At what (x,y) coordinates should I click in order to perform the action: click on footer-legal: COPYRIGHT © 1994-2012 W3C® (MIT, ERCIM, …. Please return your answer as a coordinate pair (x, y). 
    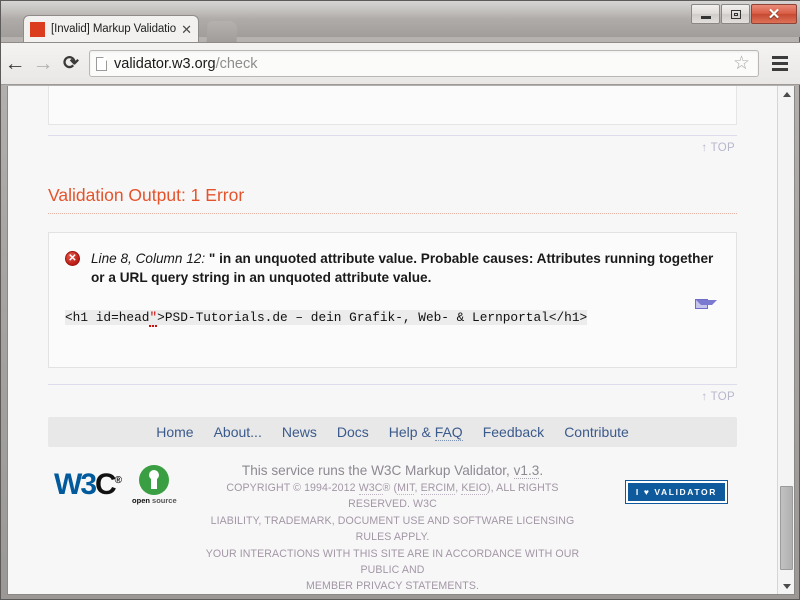
    Looking at the image, I should click on (392, 537).